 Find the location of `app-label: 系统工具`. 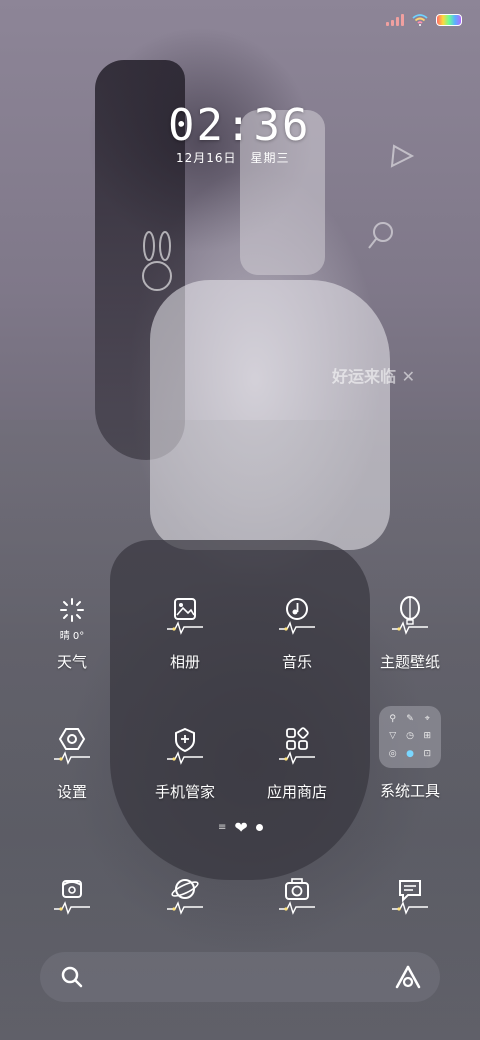

app-label: 系统工具 is located at coordinates (409, 791).